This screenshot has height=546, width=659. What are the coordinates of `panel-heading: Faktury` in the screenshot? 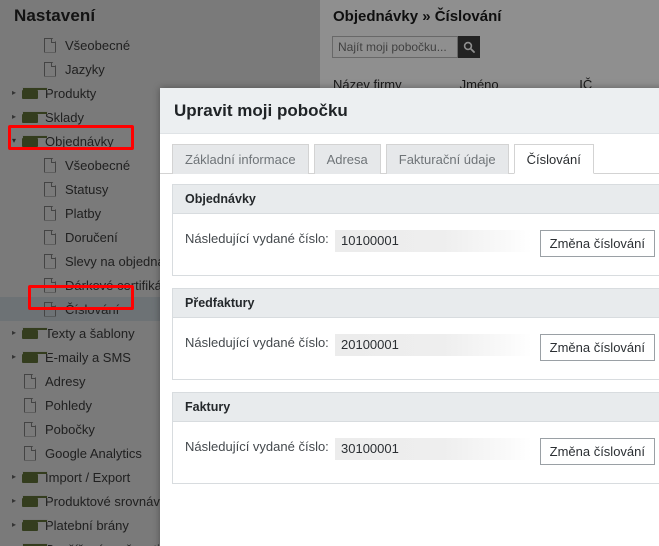 It's located at (416, 407).